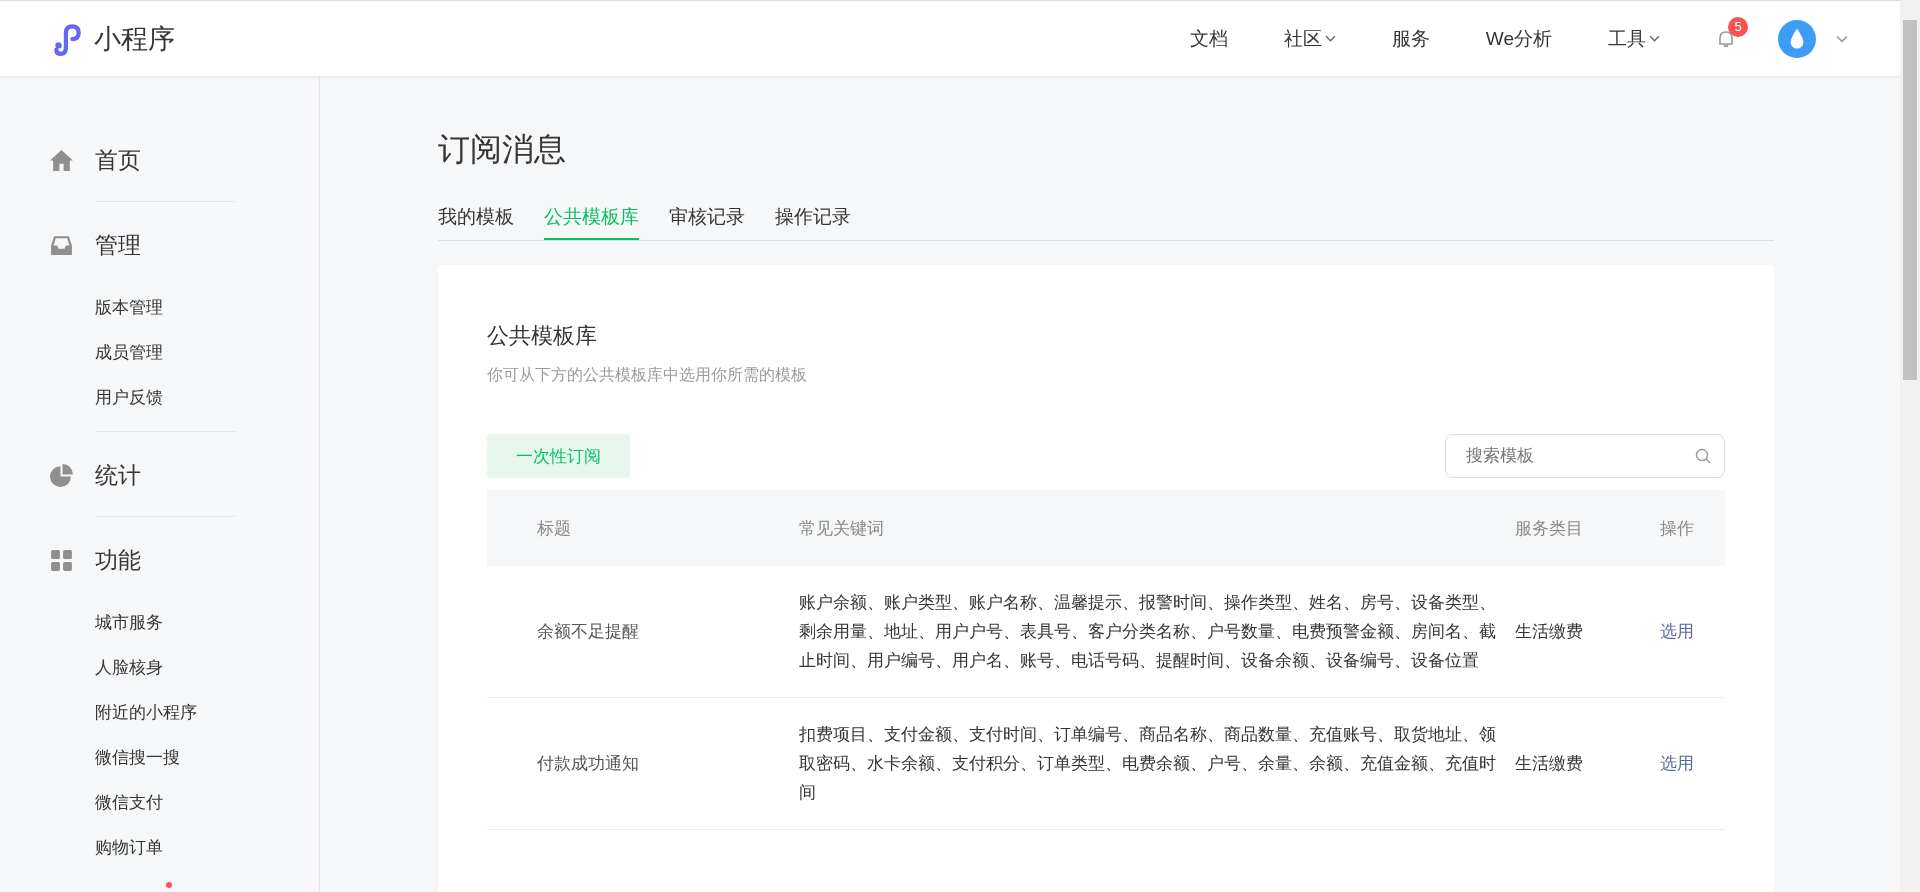 This screenshot has width=1920, height=892. I want to click on sidebar-item: 人脸核身, so click(129, 667).